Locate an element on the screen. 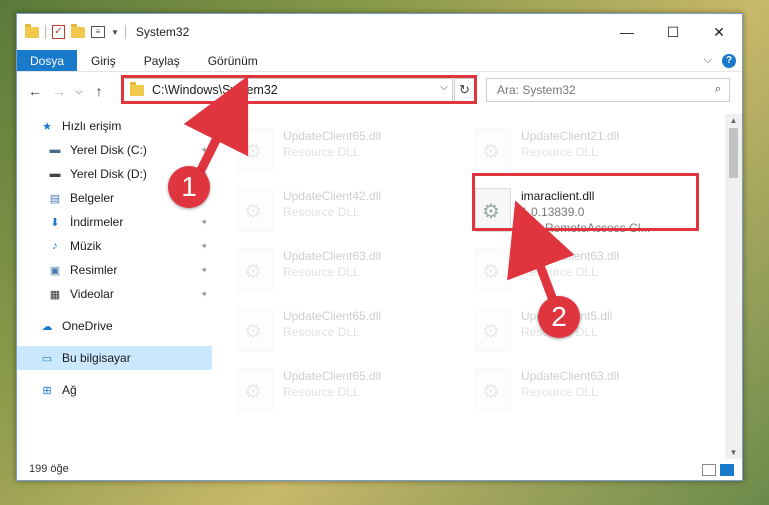 This screenshot has height=505, width=769. arrow-to-file is located at coordinates (541, 251).